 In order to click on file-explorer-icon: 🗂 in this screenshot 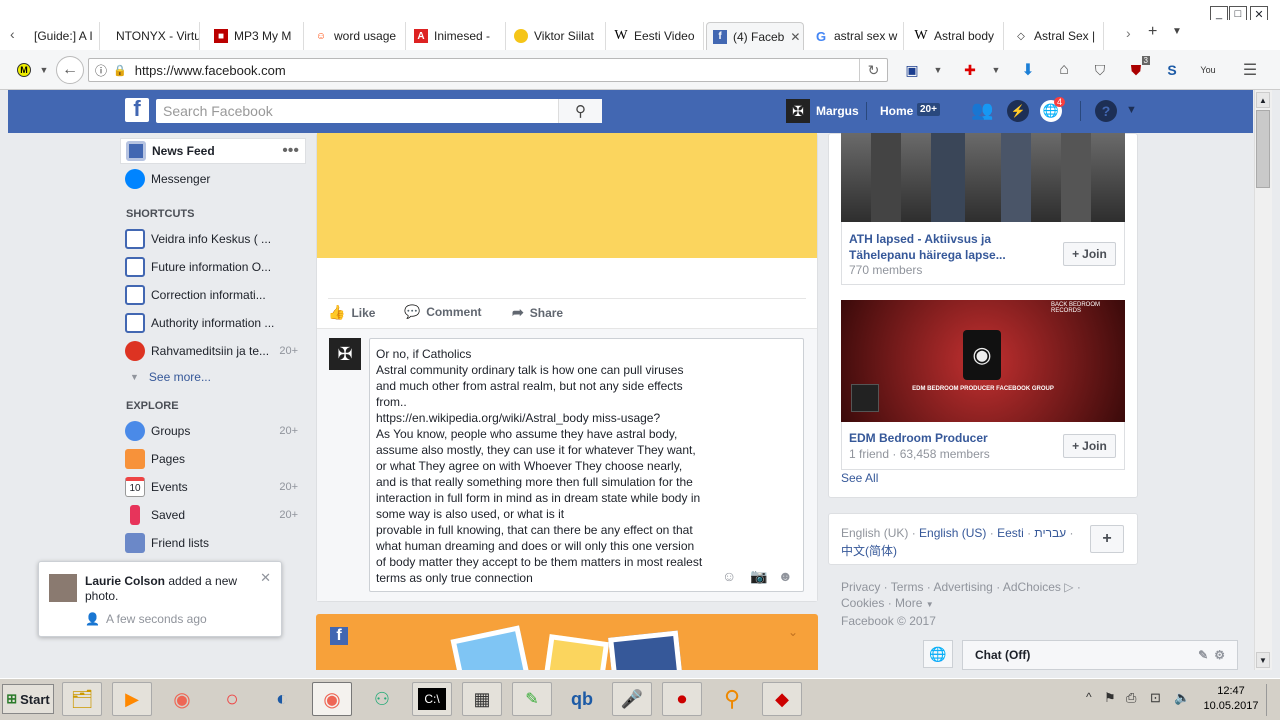, I will do `click(82, 699)`.